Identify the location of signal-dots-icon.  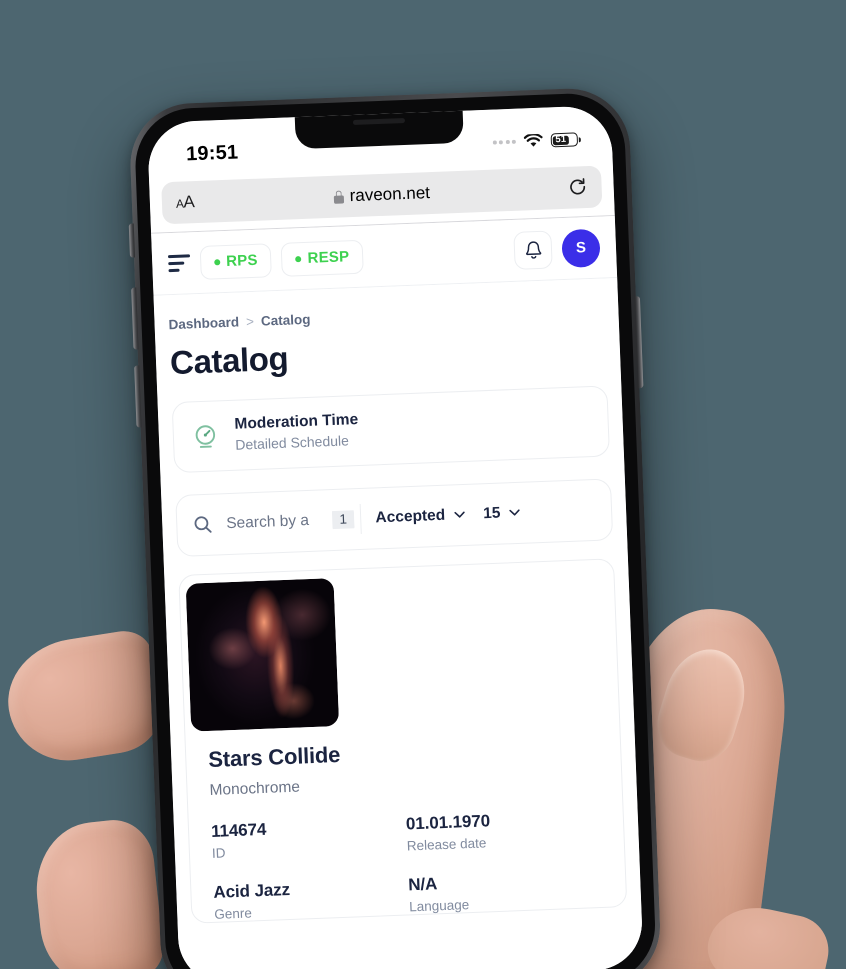
(504, 142).